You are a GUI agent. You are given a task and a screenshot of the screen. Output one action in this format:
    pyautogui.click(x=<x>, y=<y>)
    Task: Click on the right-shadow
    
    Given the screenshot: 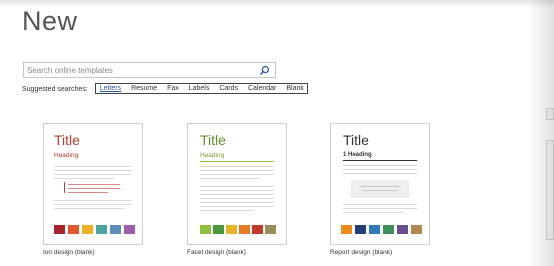 What is the action you would take?
    pyautogui.click(x=540, y=133)
    